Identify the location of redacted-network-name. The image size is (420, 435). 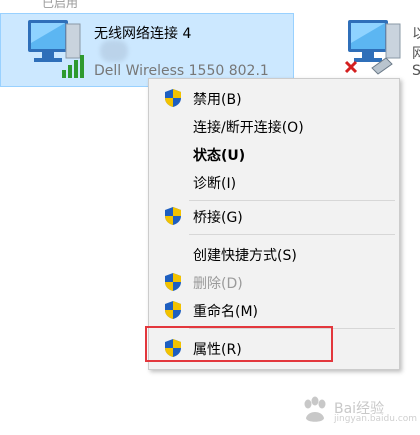
(114, 51).